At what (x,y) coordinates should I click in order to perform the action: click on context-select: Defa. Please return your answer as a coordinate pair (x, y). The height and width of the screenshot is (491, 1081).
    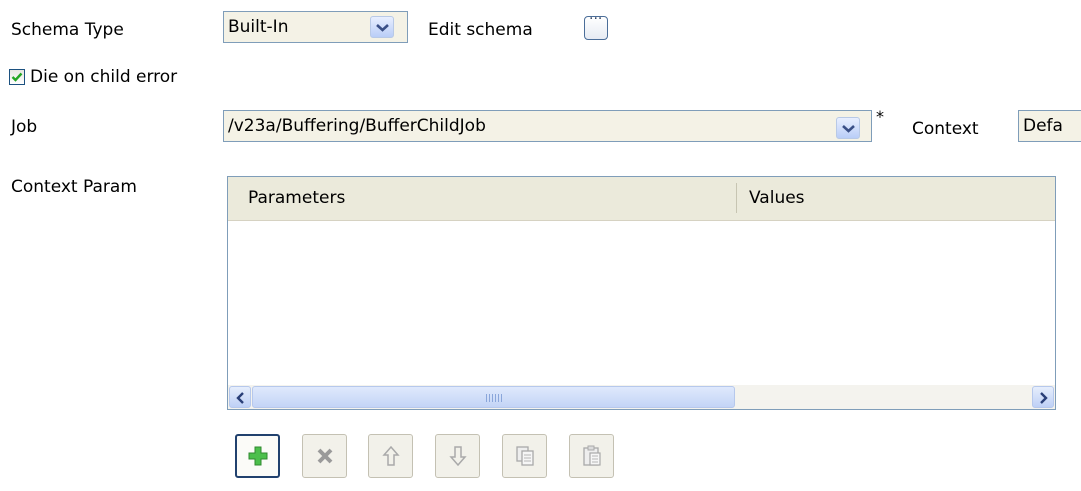
    Looking at the image, I should click on (1049, 126).